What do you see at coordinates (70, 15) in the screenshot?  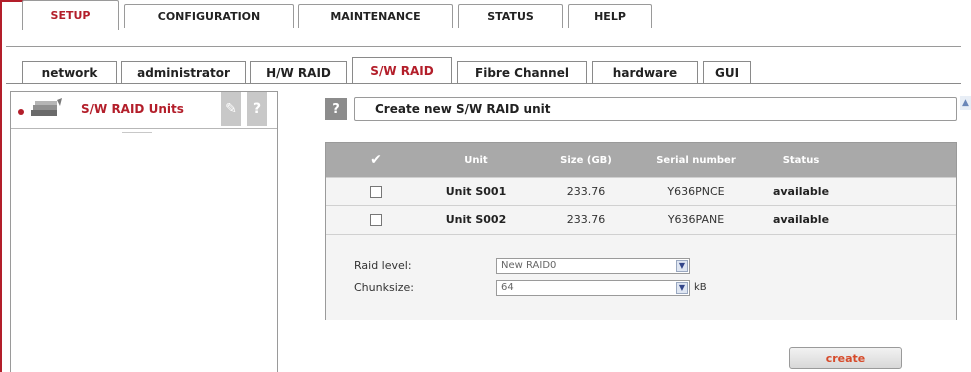 I see `tab-setup: SETUP` at bounding box center [70, 15].